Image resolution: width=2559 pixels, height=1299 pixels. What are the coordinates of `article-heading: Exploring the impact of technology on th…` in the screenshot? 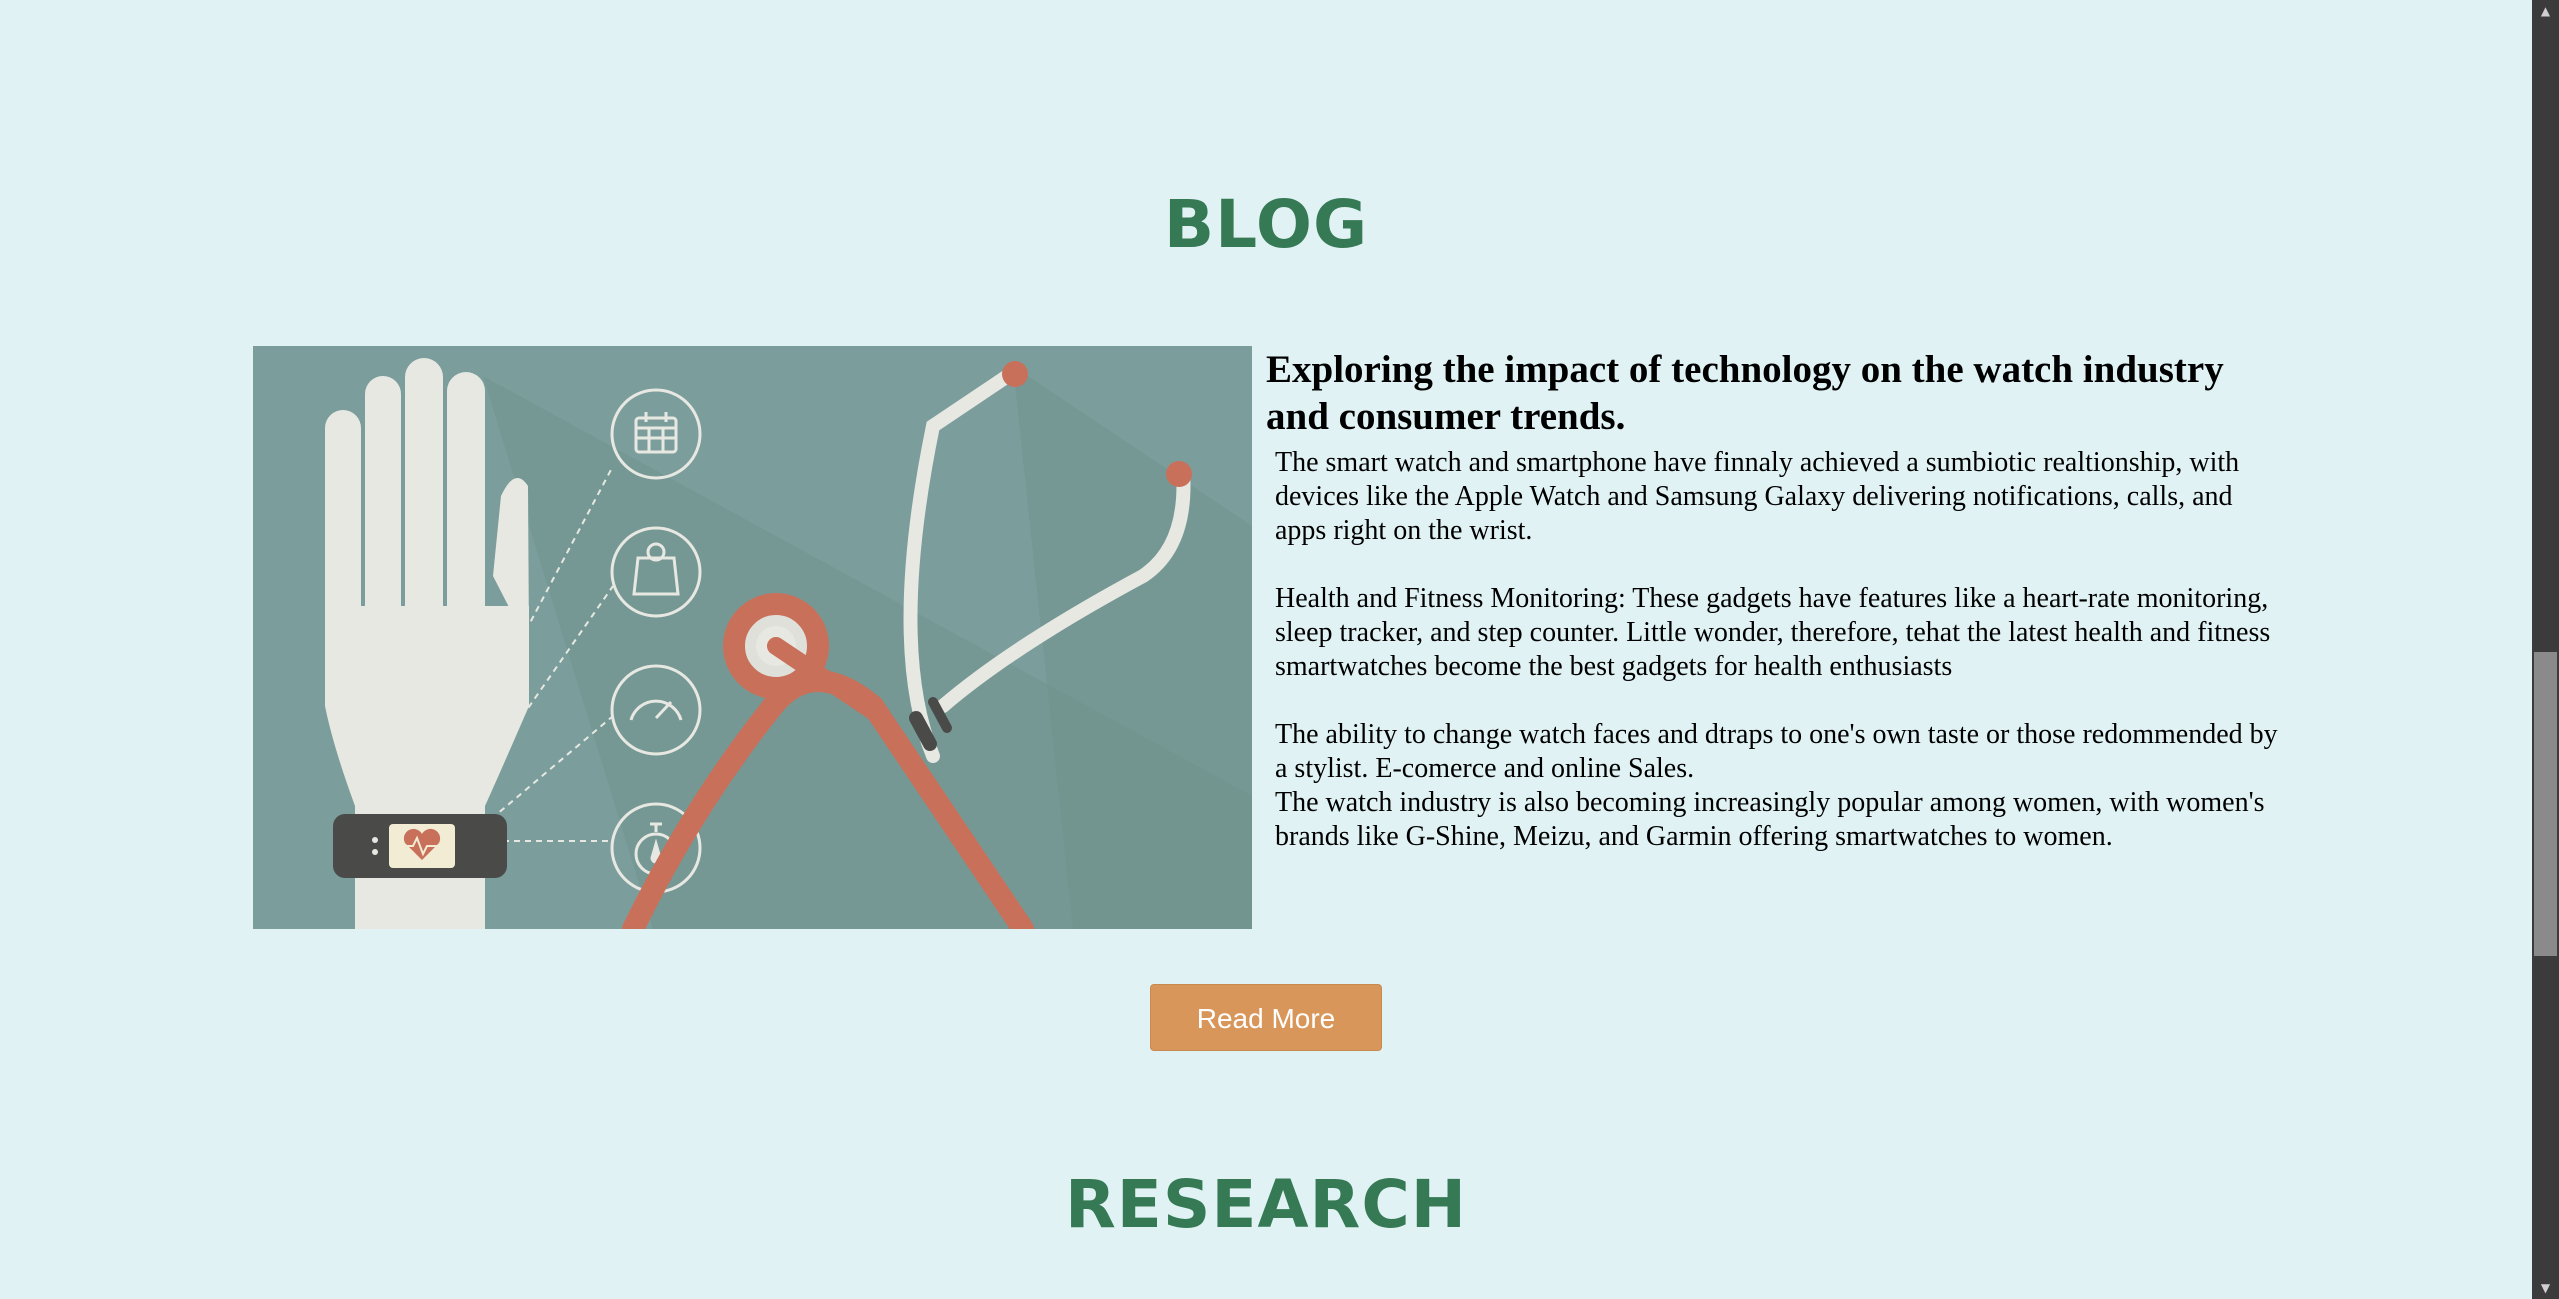 It's located at (1745, 393).